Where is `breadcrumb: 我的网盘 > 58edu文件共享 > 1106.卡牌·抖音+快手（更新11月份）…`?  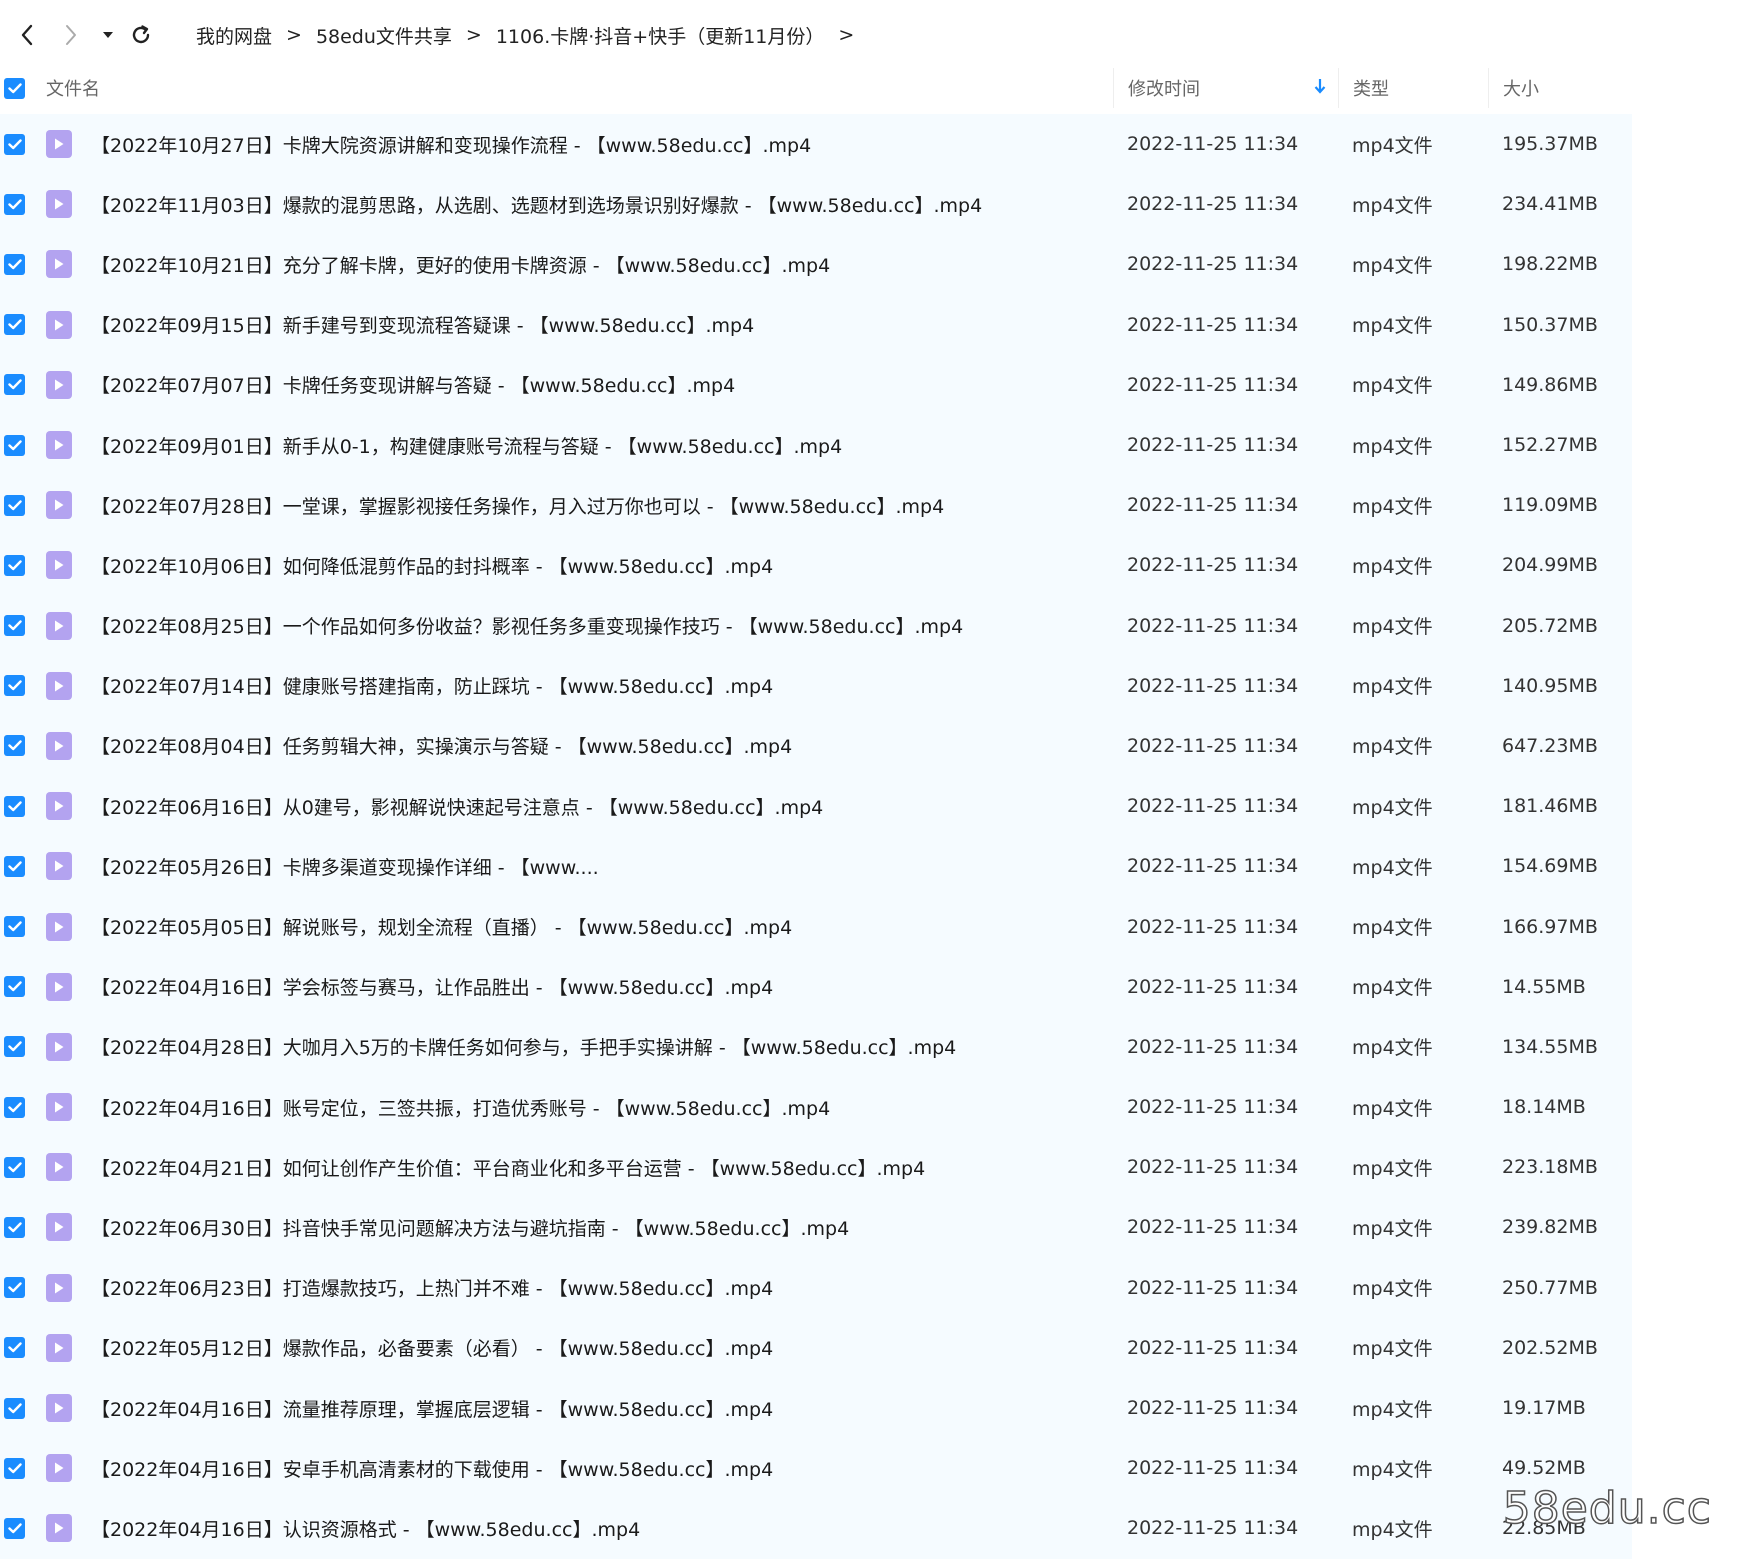 breadcrumb: 我的网盘 > 58edu文件共享 > 1106.卡牌·抖音+快手（更新11月份）… is located at coordinates (532, 35).